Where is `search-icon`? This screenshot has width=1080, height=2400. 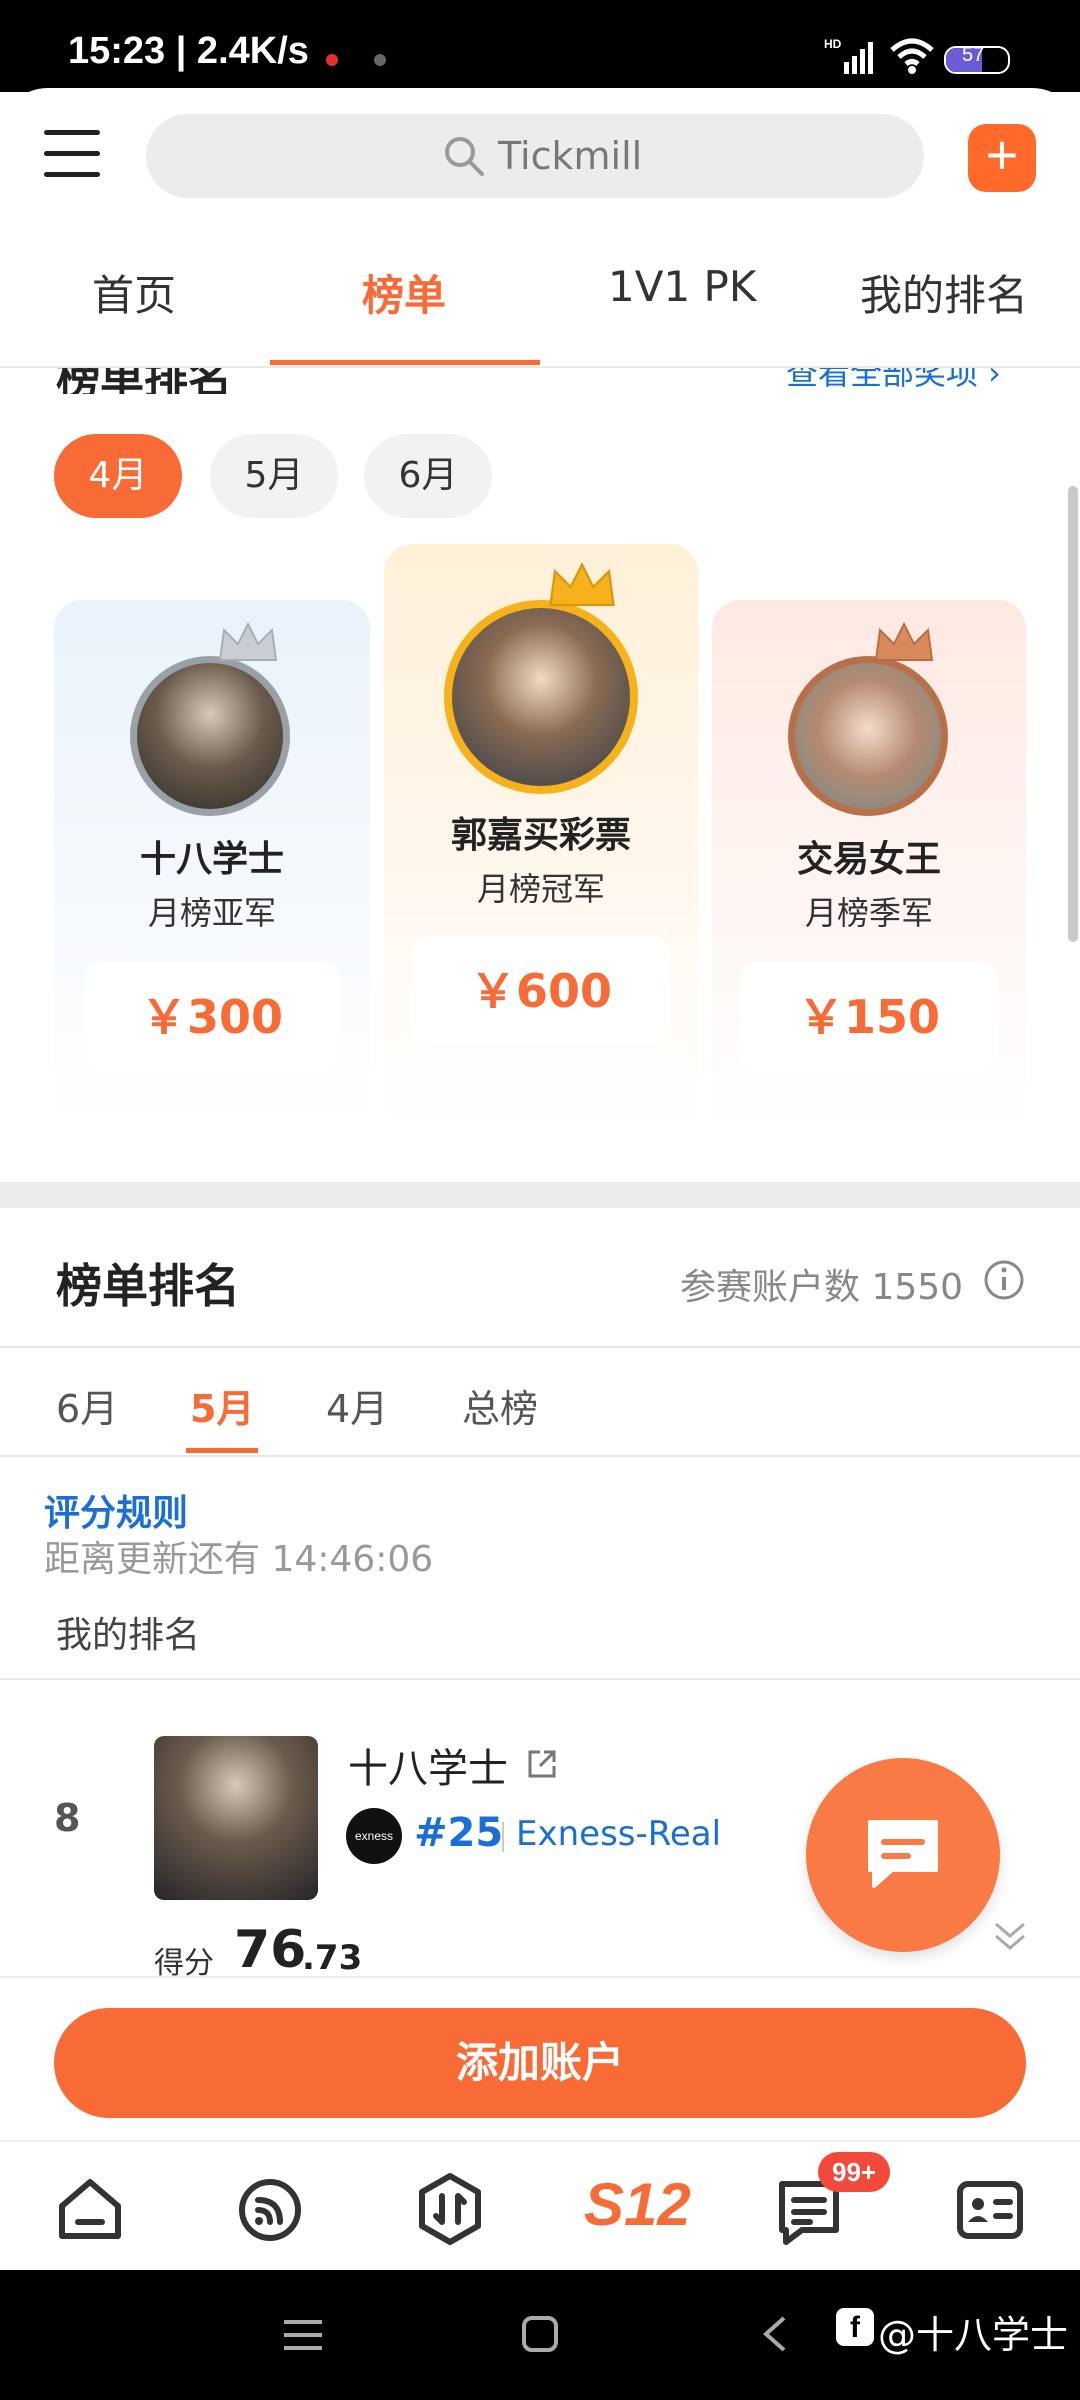 search-icon is located at coordinates (464, 156).